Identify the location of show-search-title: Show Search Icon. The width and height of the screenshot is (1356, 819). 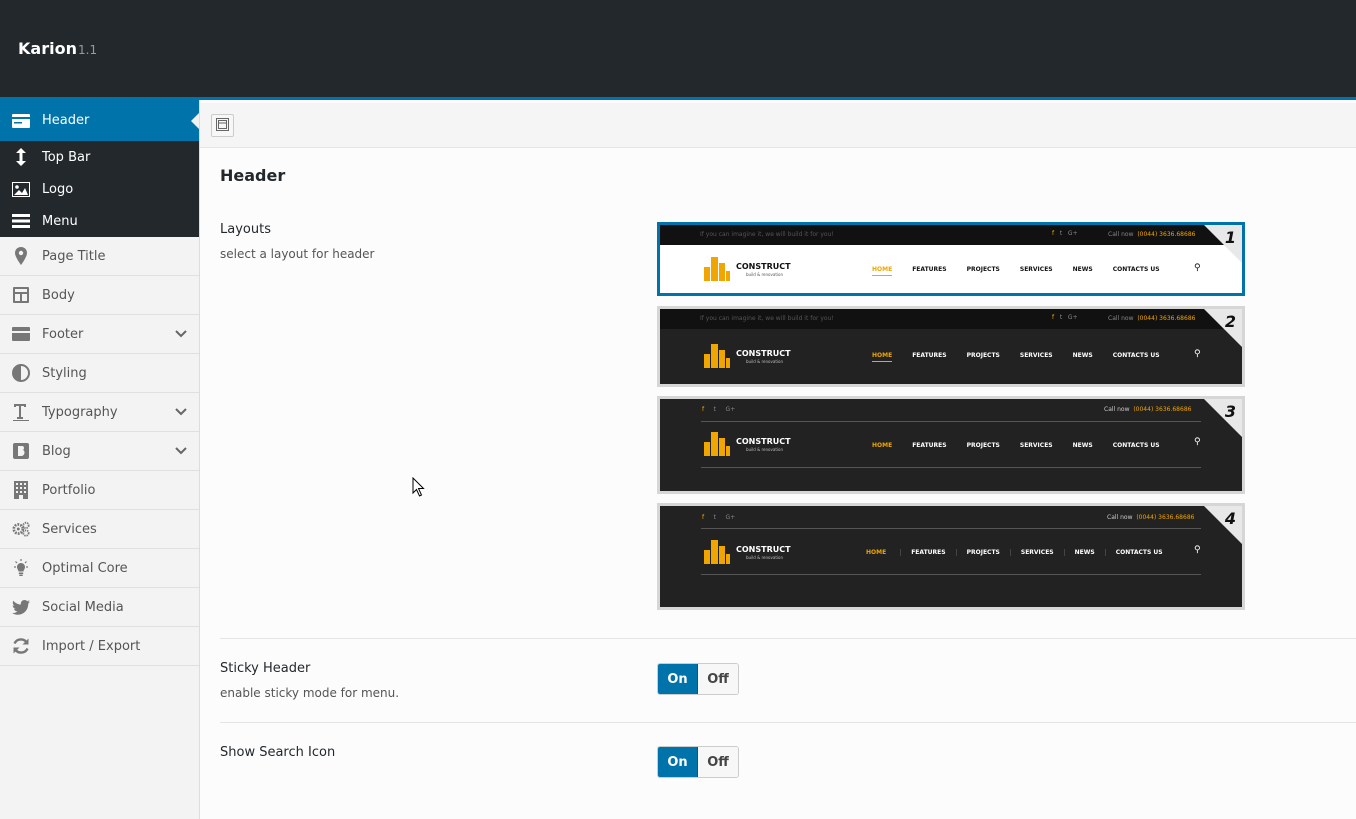
(278, 752).